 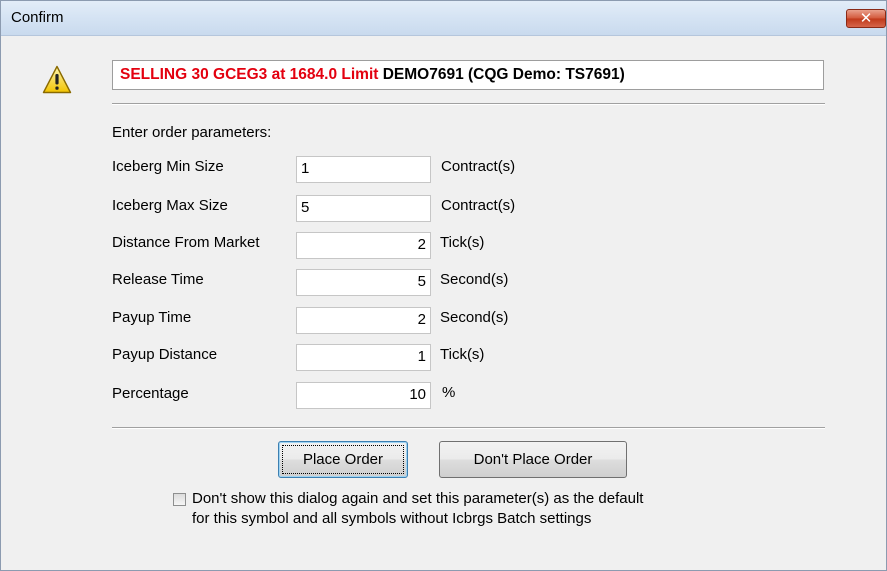 What do you see at coordinates (468, 104) in the screenshot?
I see `divider-top` at bounding box center [468, 104].